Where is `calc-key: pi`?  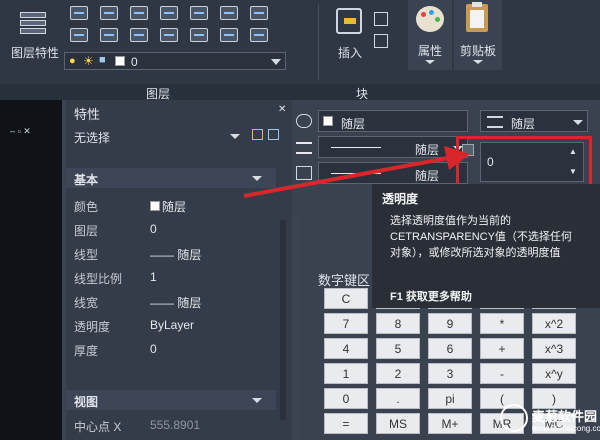 calc-key: pi is located at coordinates (450, 398).